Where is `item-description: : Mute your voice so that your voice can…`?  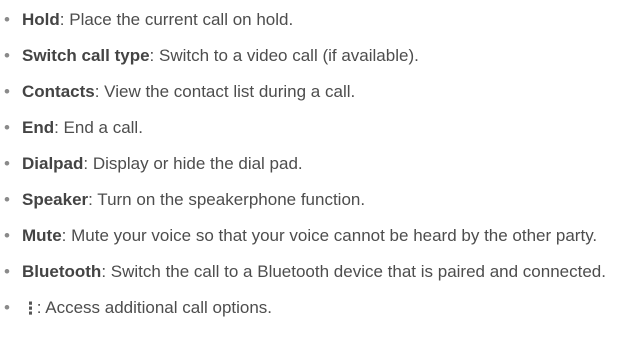
item-description: : Mute your voice so that your voice can… is located at coordinates (329, 235).